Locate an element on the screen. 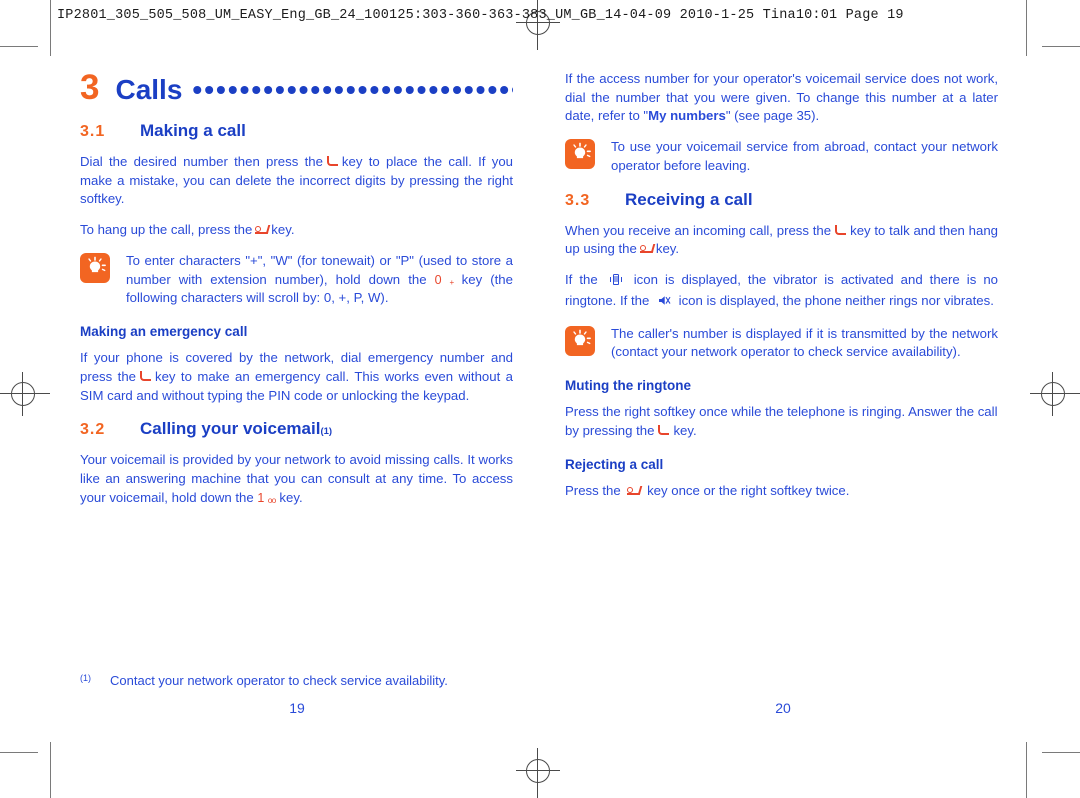 The width and height of the screenshot is (1080, 798). crop-line-left-vertical is located at coordinates (50, 28).